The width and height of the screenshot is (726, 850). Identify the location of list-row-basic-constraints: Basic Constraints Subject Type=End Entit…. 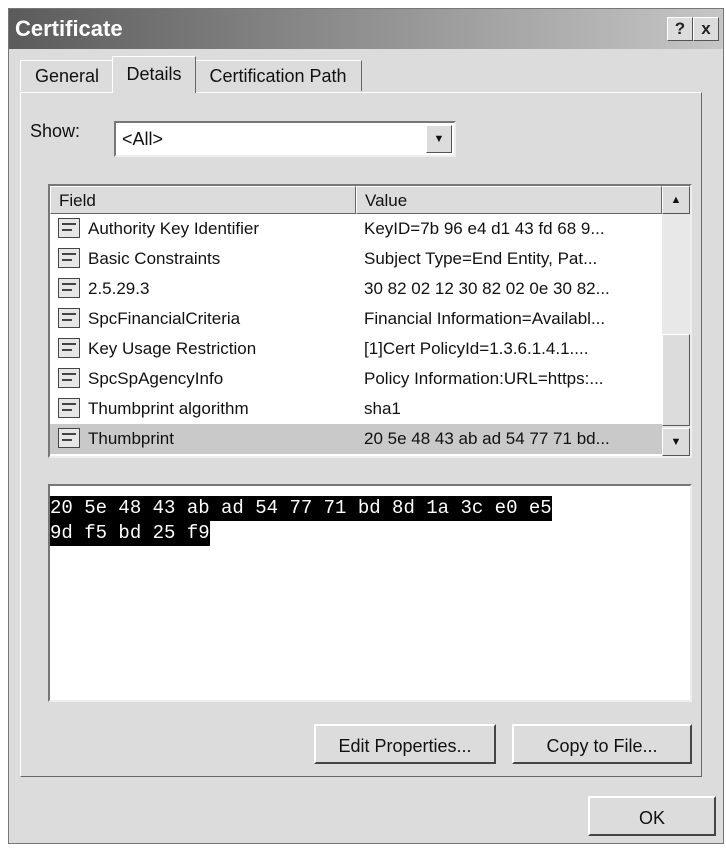
(357, 259).